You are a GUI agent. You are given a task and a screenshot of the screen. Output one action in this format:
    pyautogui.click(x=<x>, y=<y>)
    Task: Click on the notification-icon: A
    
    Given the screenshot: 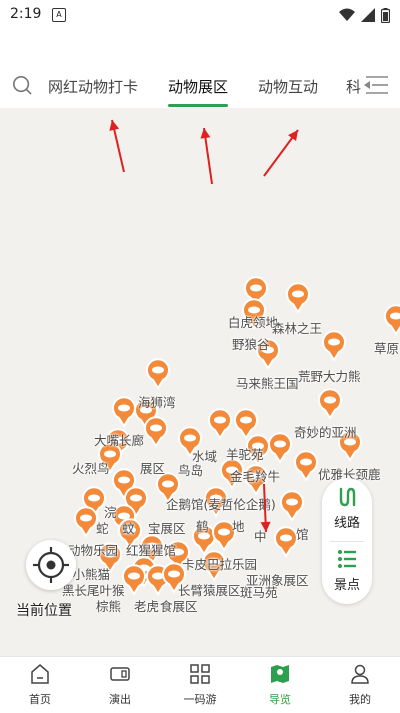 What is the action you would take?
    pyautogui.click(x=59, y=15)
    